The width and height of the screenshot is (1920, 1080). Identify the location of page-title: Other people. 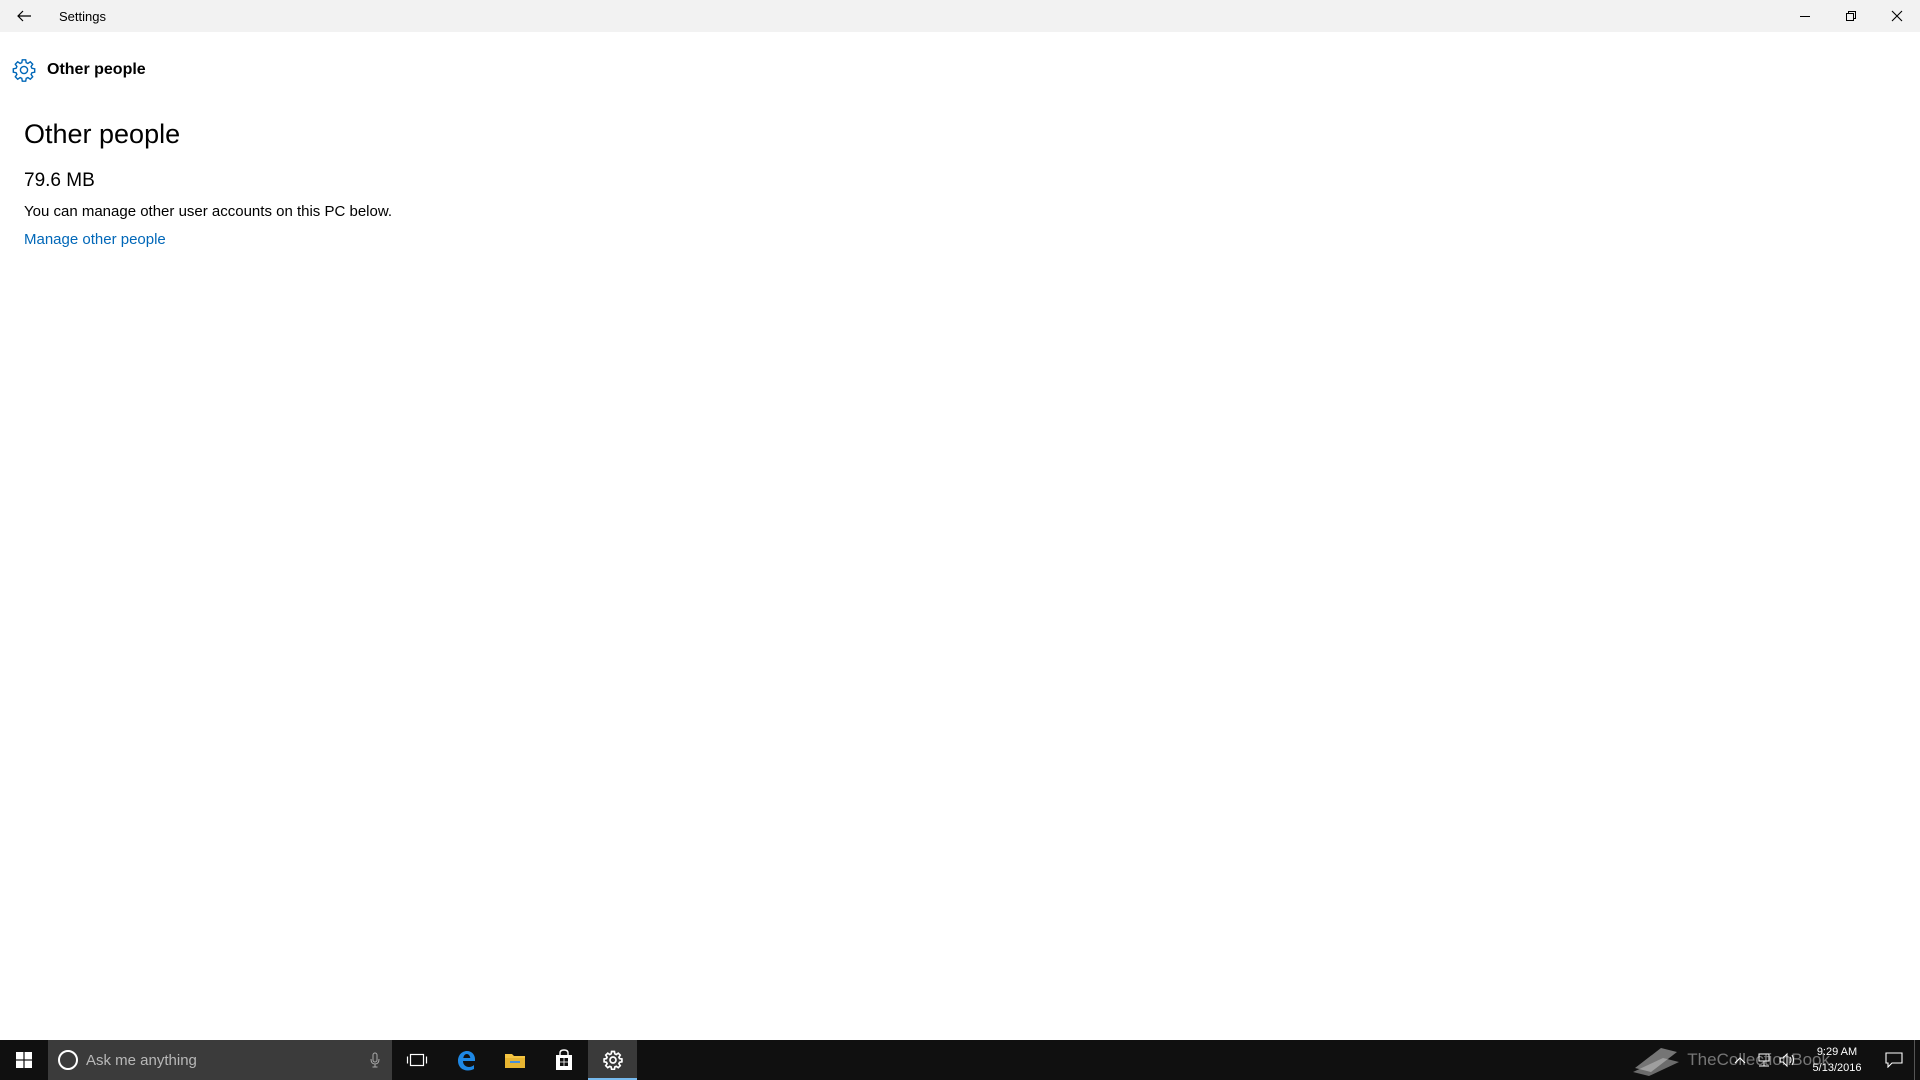
(102, 134).